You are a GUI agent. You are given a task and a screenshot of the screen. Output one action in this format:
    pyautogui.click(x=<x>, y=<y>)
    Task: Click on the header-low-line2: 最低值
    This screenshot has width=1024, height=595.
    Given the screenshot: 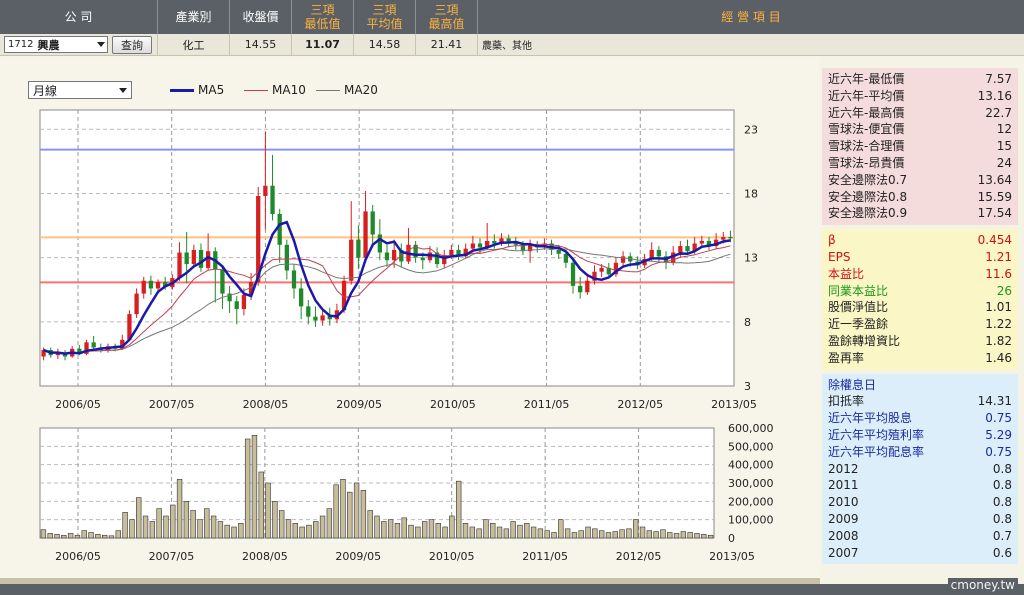 What is the action you would take?
    pyautogui.click(x=322, y=24)
    